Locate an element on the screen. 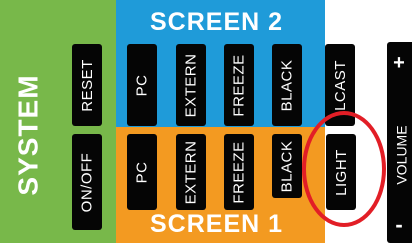 Image resolution: width=412 pixels, height=243 pixels. screen2-pc-button: PC is located at coordinates (142, 85).